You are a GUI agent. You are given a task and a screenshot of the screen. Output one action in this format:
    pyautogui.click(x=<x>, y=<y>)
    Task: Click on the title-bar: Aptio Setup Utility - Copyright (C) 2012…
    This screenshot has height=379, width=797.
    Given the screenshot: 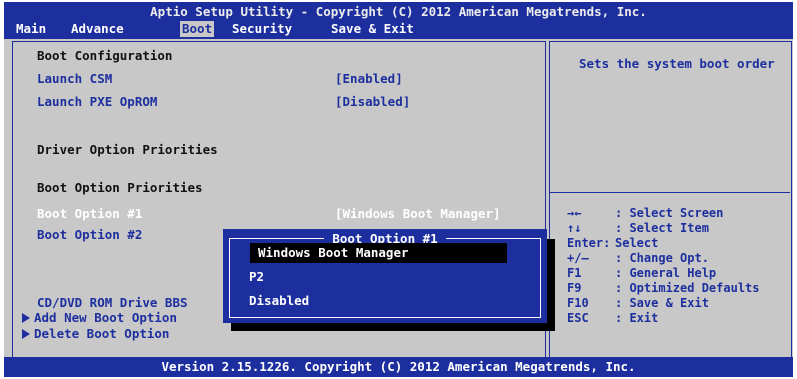 What is the action you would take?
    pyautogui.click(x=398, y=20)
    